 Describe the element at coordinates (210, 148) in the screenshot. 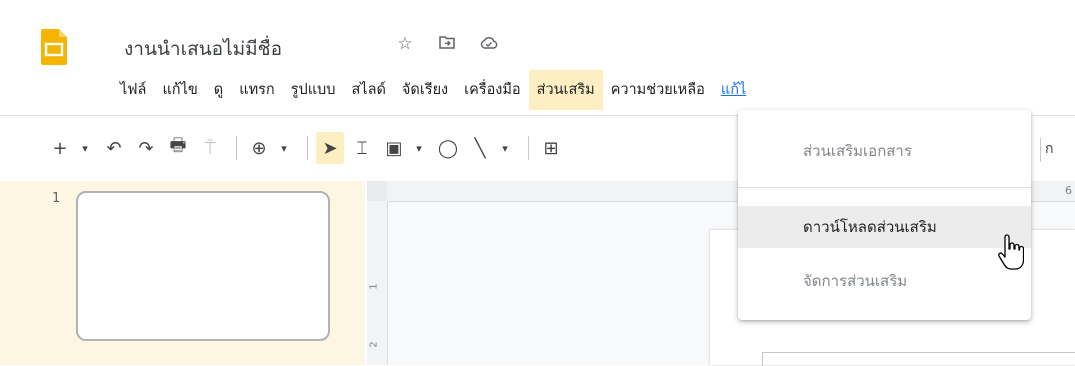

I see `paint-format-icon: ⍑` at that location.